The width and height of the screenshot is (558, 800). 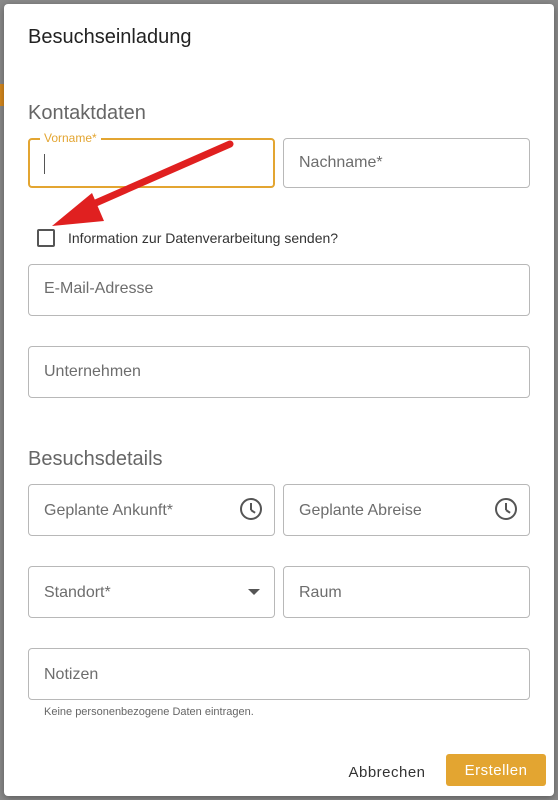 What do you see at coordinates (78, 209) in the screenshot?
I see `arrow-head` at bounding box center [78, 209].